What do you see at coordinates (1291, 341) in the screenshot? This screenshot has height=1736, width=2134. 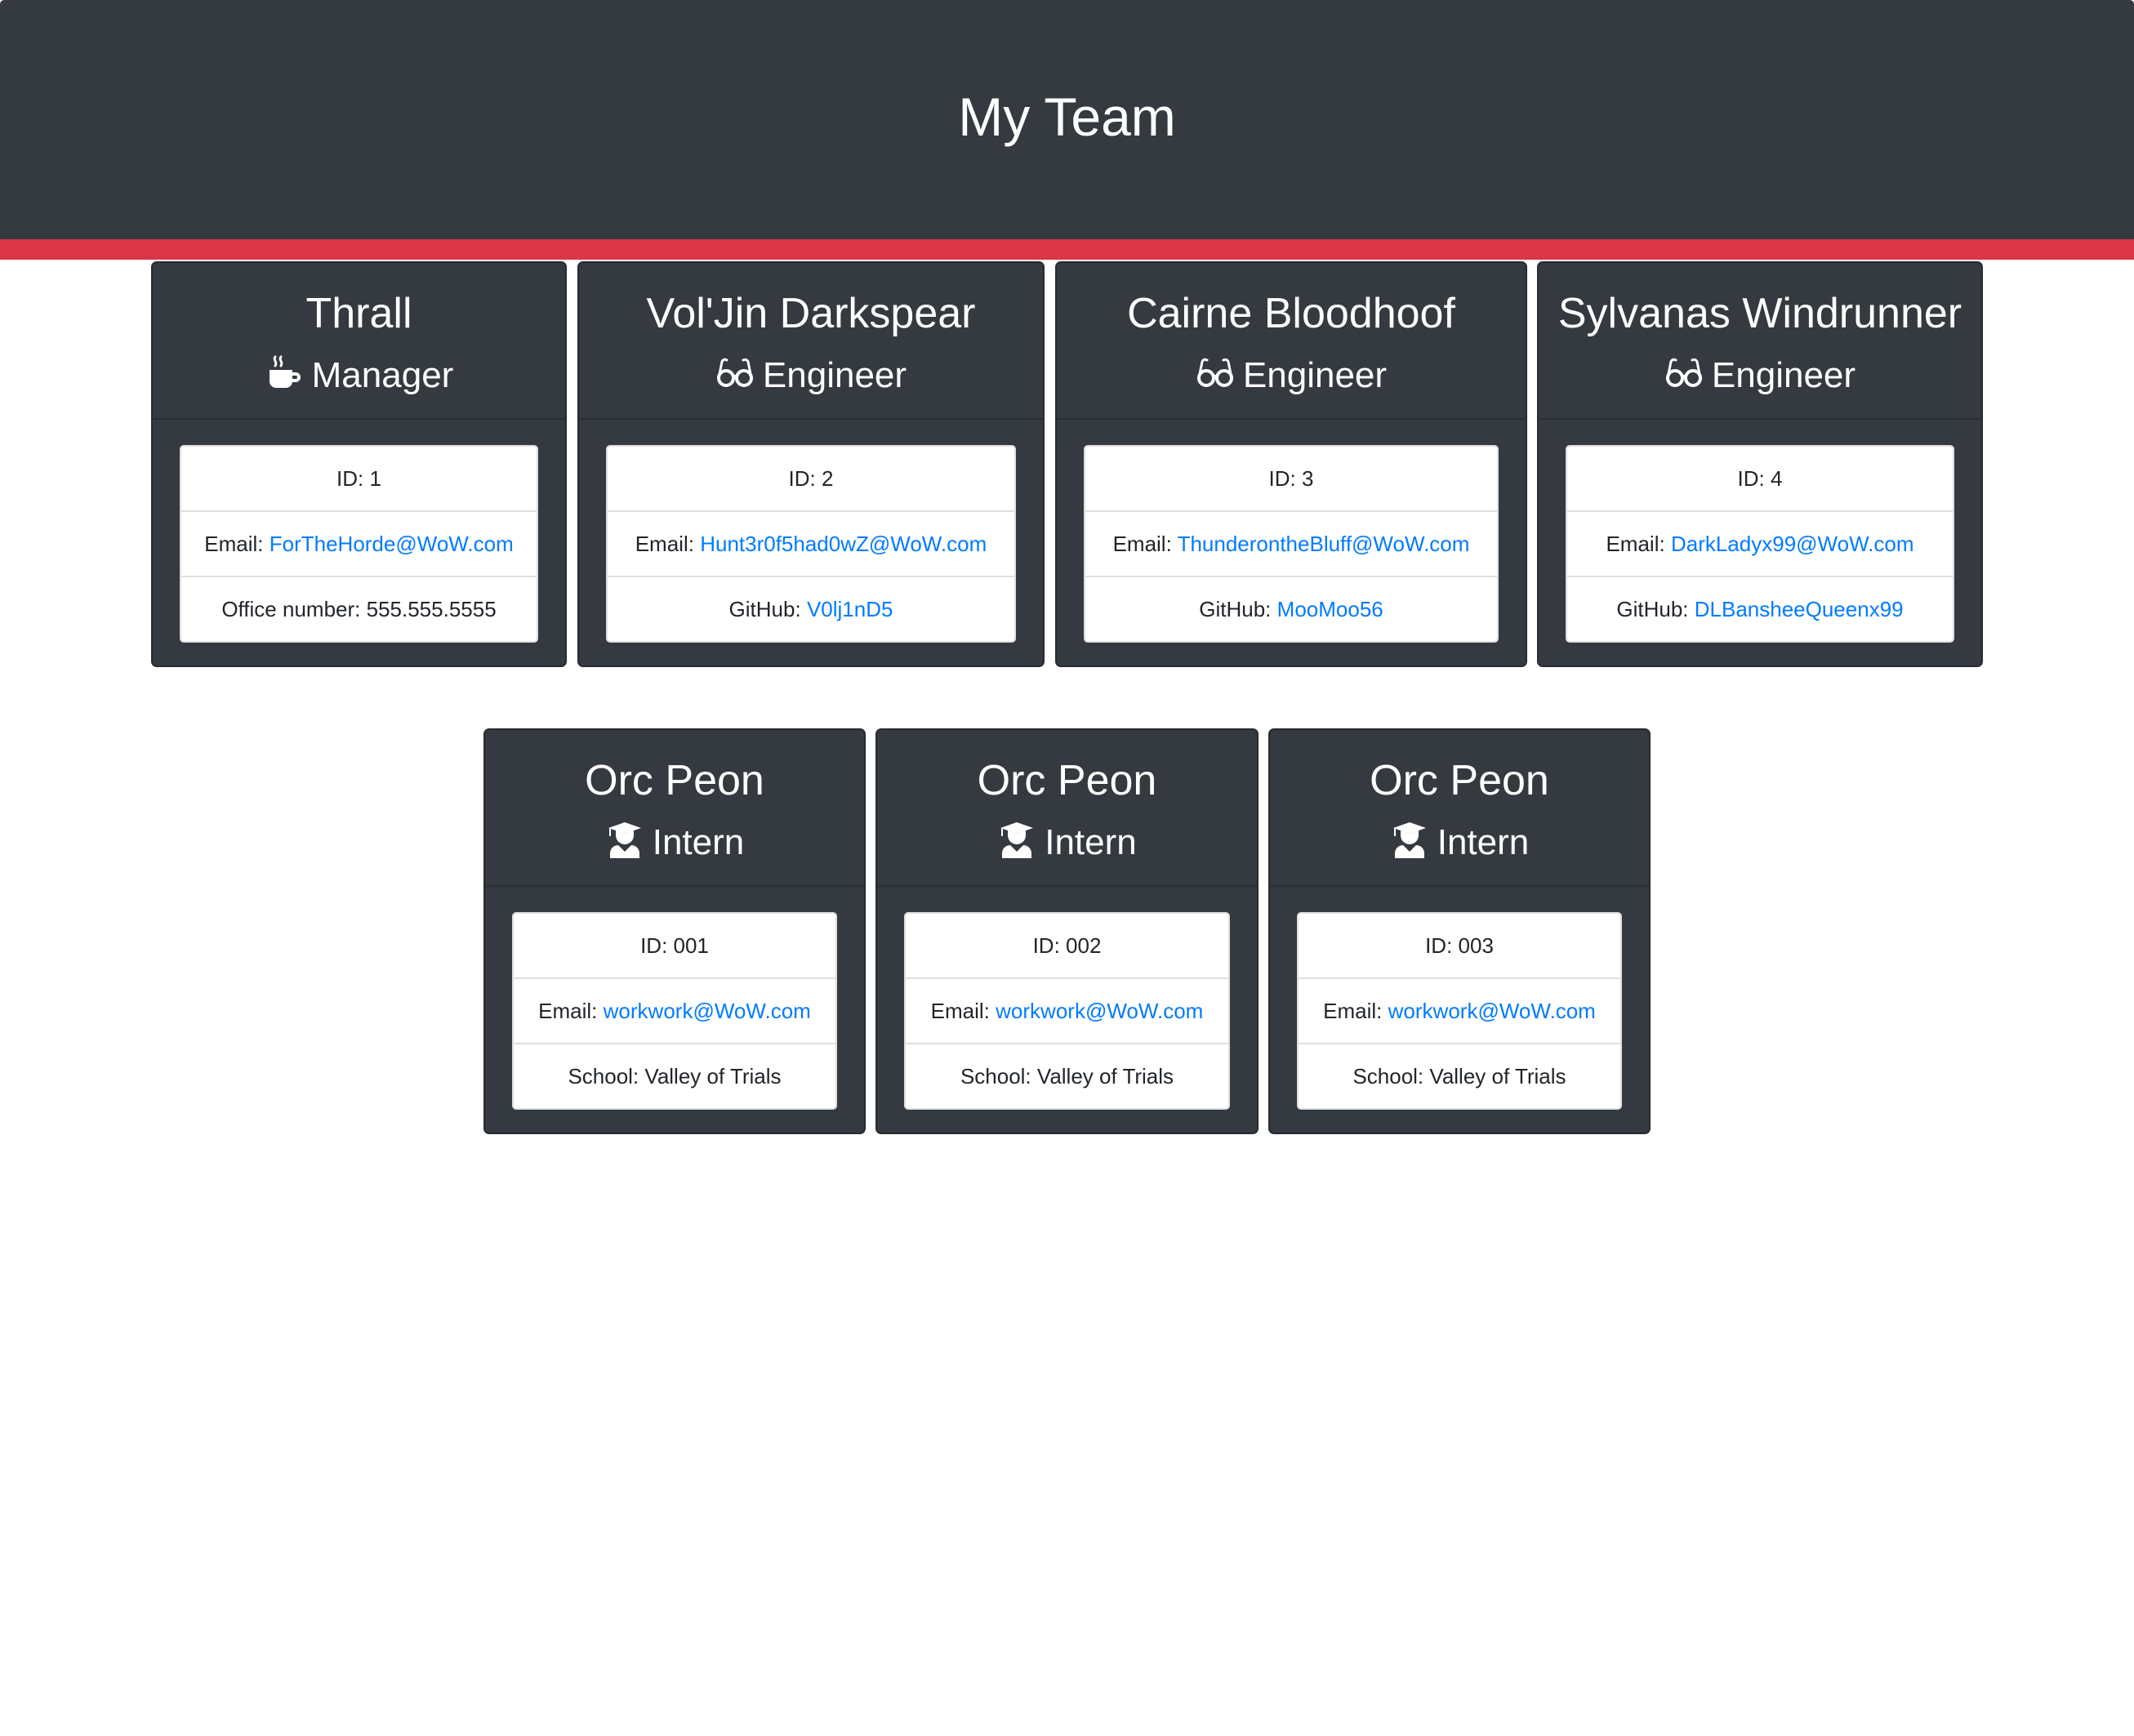 I see `card-header: Cairne Bloodhoof Engineer` at bounding box center [1291, 341].